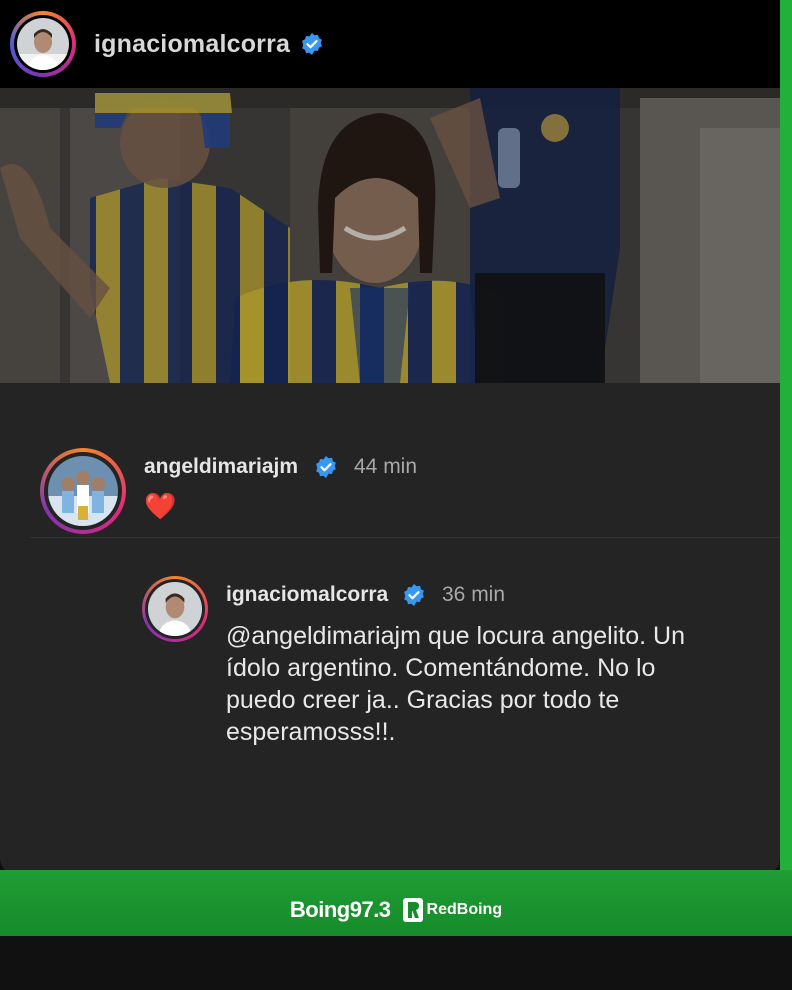  I want to click on redboing-brand-text: RedBoing, so click(464, 909).